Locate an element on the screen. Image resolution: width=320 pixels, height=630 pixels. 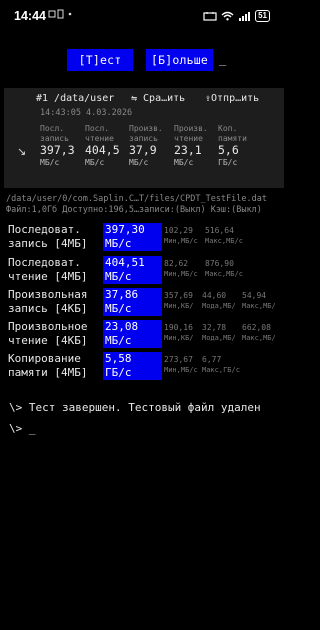
mobile-signal-icon is located at coordinates (245, 16).